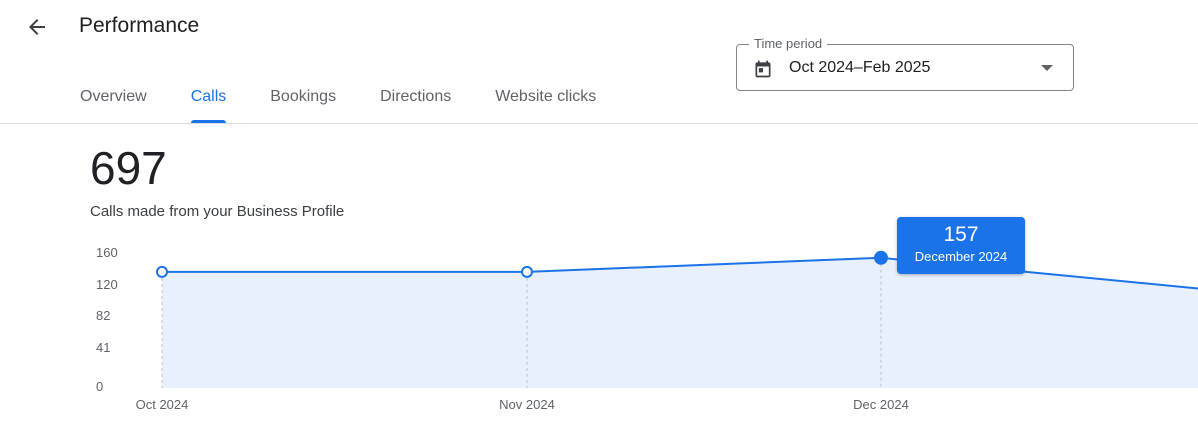  Describe the element at coordinates (961, 234) in the screenshot. I see `tooltip-value: 157` at that location.